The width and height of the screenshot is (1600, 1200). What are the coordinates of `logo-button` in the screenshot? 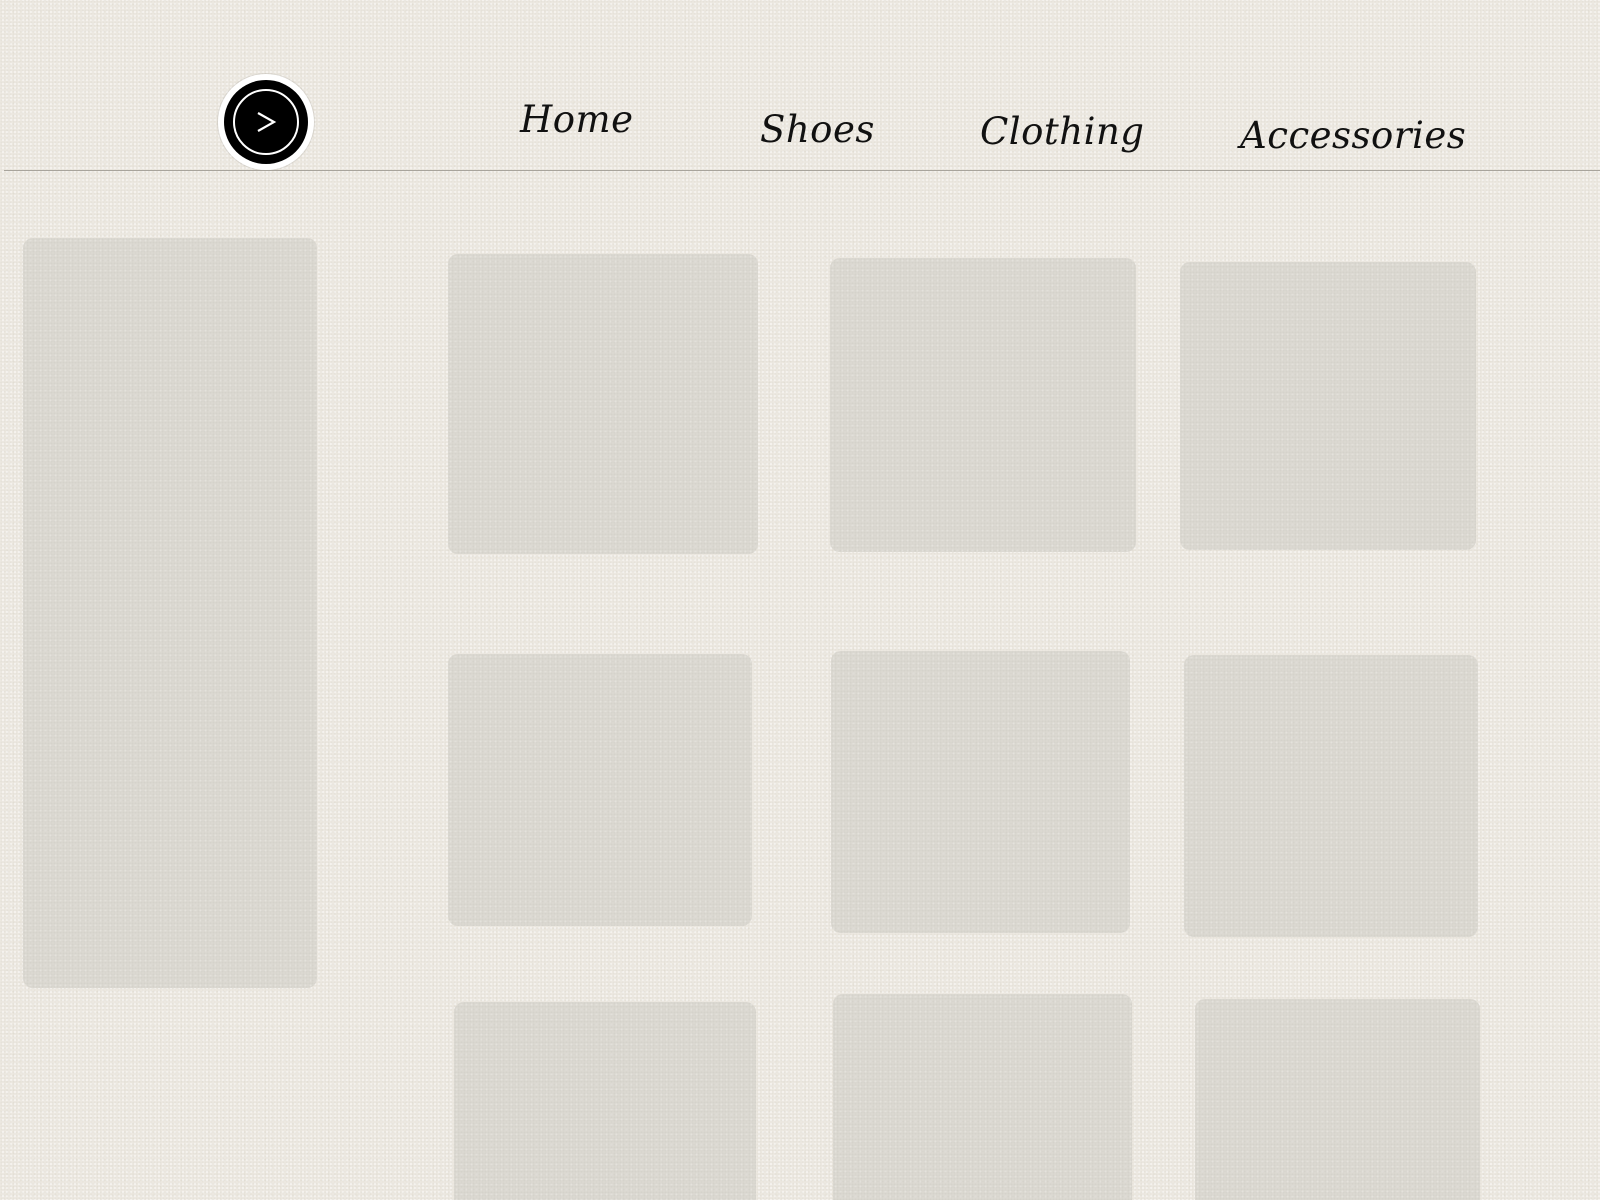 It's located at (266, 122).